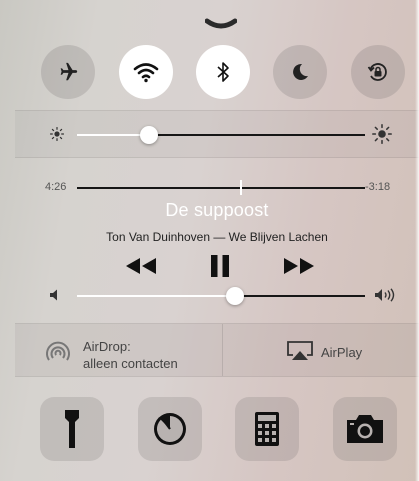  I want to click on rotation-lock-toggle, so click(378, 72).